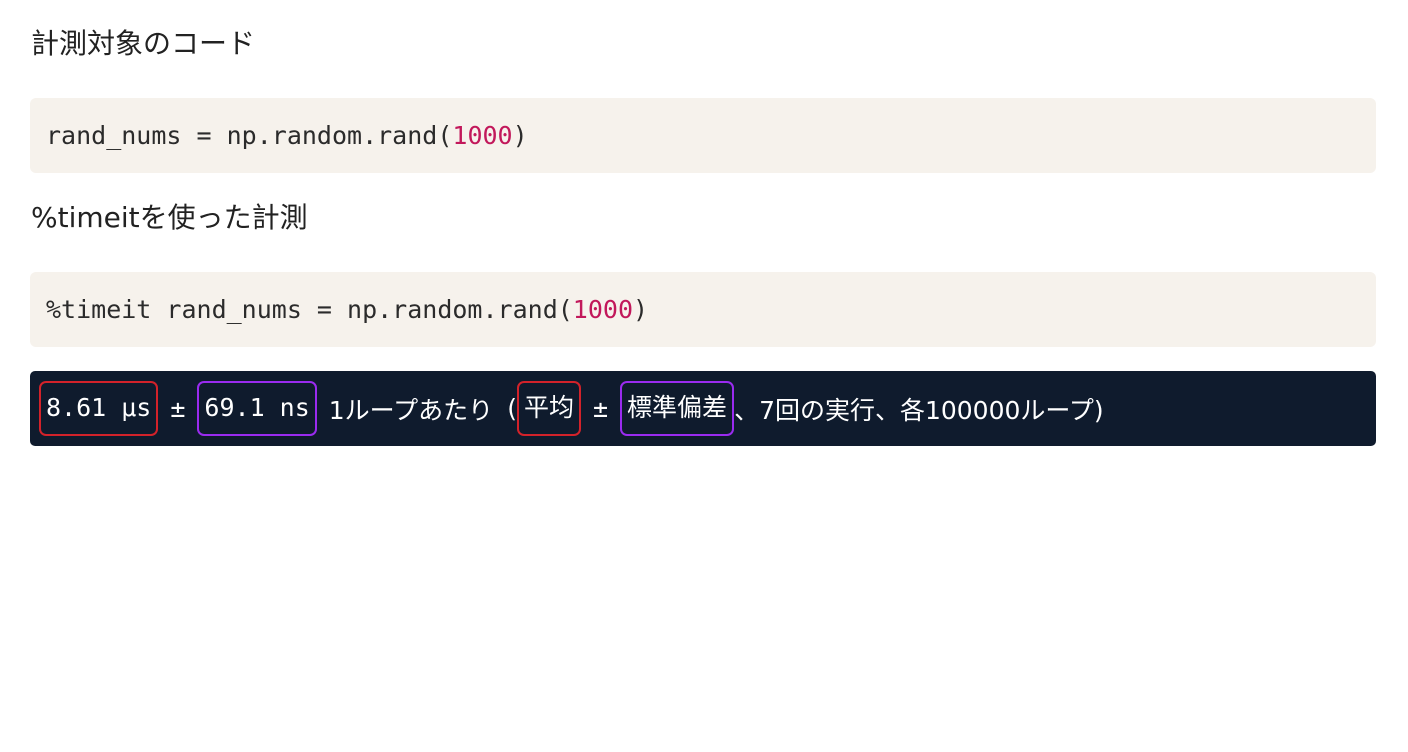 The image size is (1408, 752). What do you see at coordinates (143, 43) in the screenshot?
I see `section-heading-target-code: 計測対象のコード` at bounding box center [143, 43].